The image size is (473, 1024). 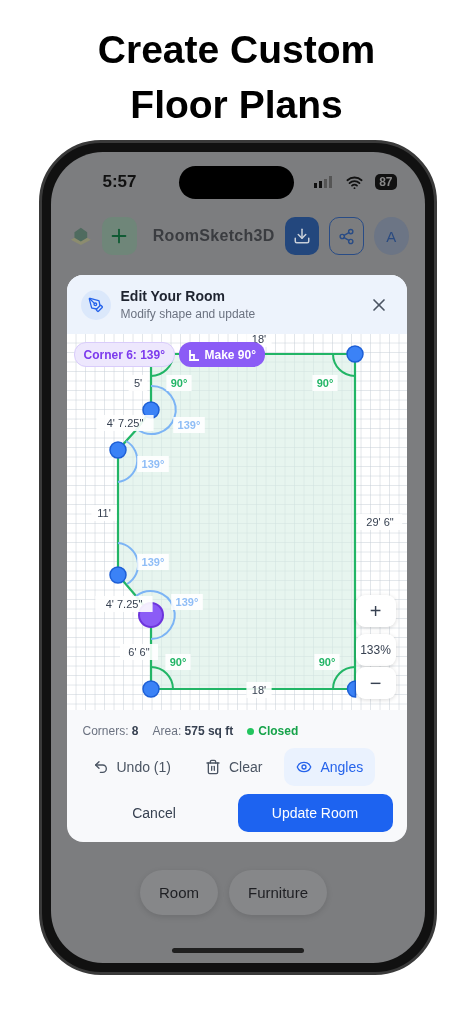 I want to click on eye-icon, so click(x=304, y=767).